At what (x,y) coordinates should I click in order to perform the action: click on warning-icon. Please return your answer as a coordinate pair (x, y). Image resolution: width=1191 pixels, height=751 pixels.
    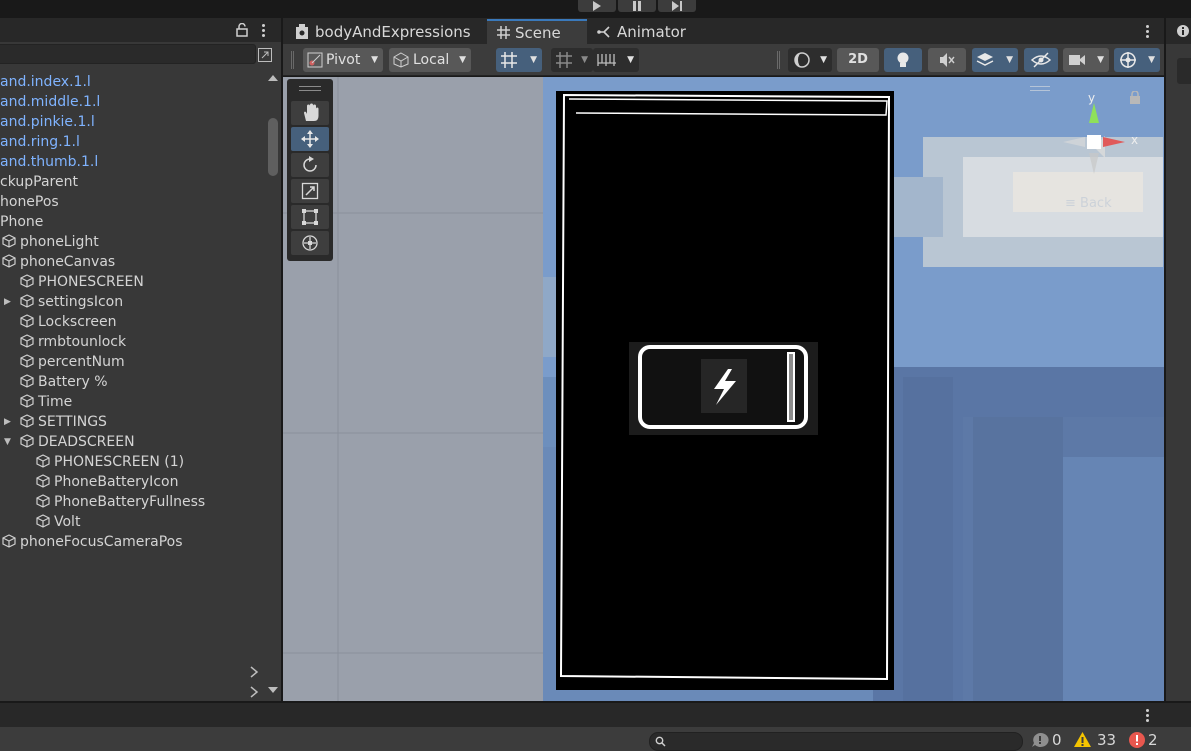
    Looking at the image, I should click on (1082, 739).